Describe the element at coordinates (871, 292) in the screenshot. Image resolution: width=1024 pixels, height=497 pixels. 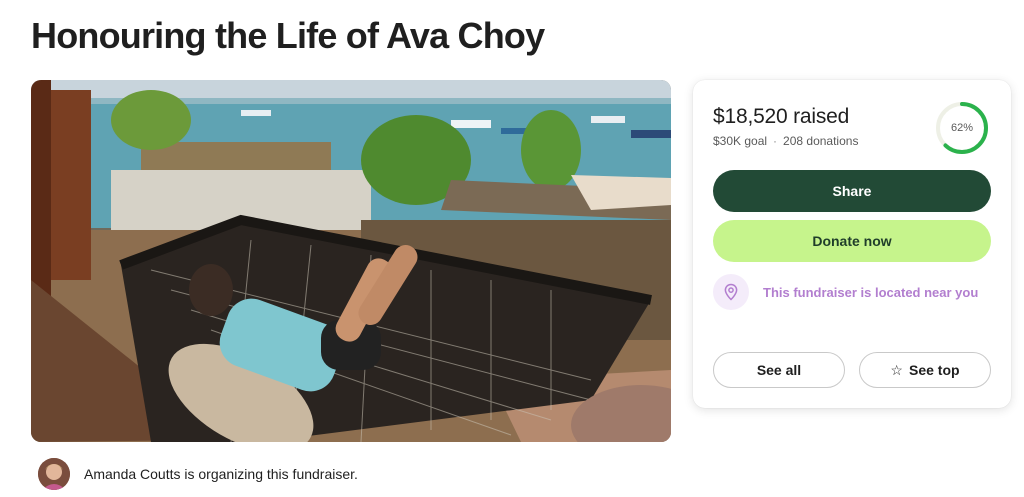
I see `location-notice-text: This fundraiser is located near you` at that location.